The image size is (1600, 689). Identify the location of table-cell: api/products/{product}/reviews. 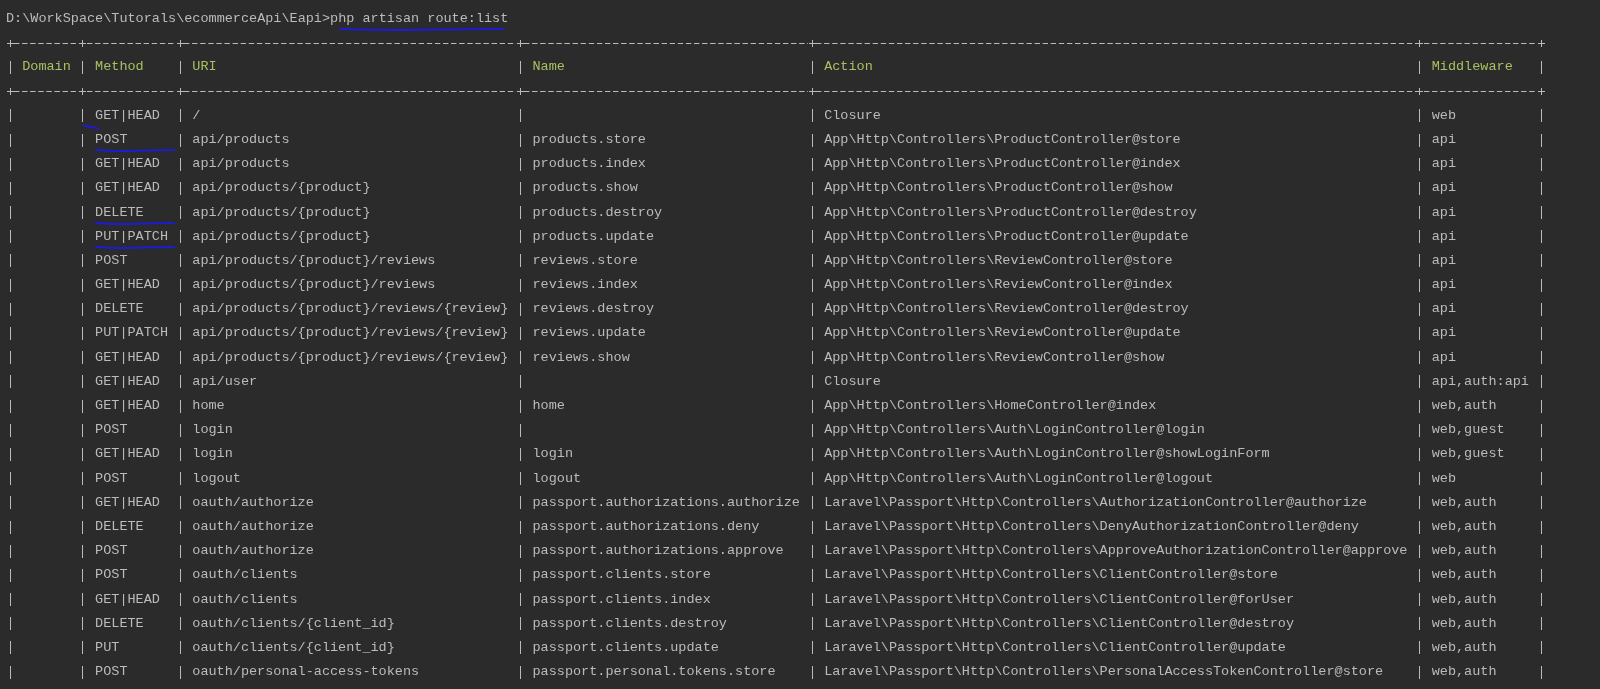
(314, 285).